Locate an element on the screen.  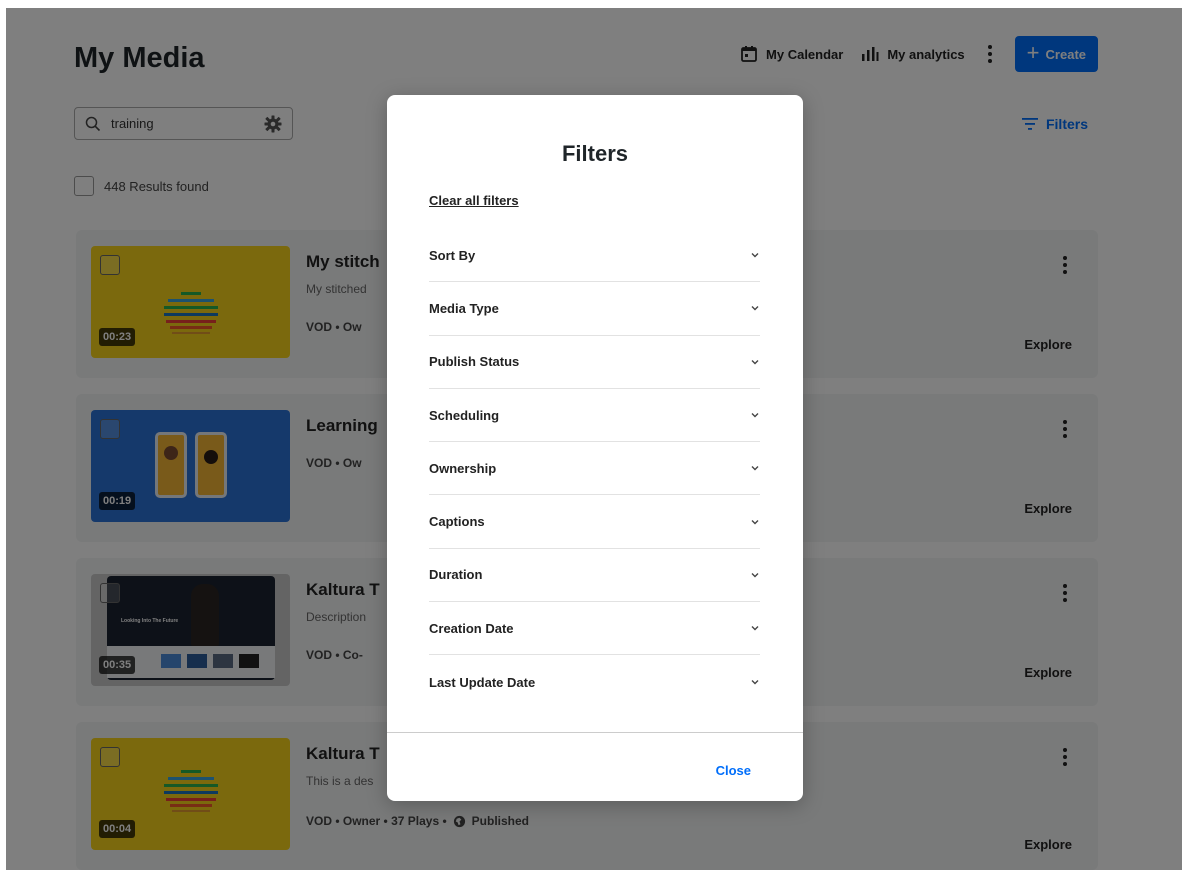
filter-publish-status: Publish Status is located at coordinates (594, 362).